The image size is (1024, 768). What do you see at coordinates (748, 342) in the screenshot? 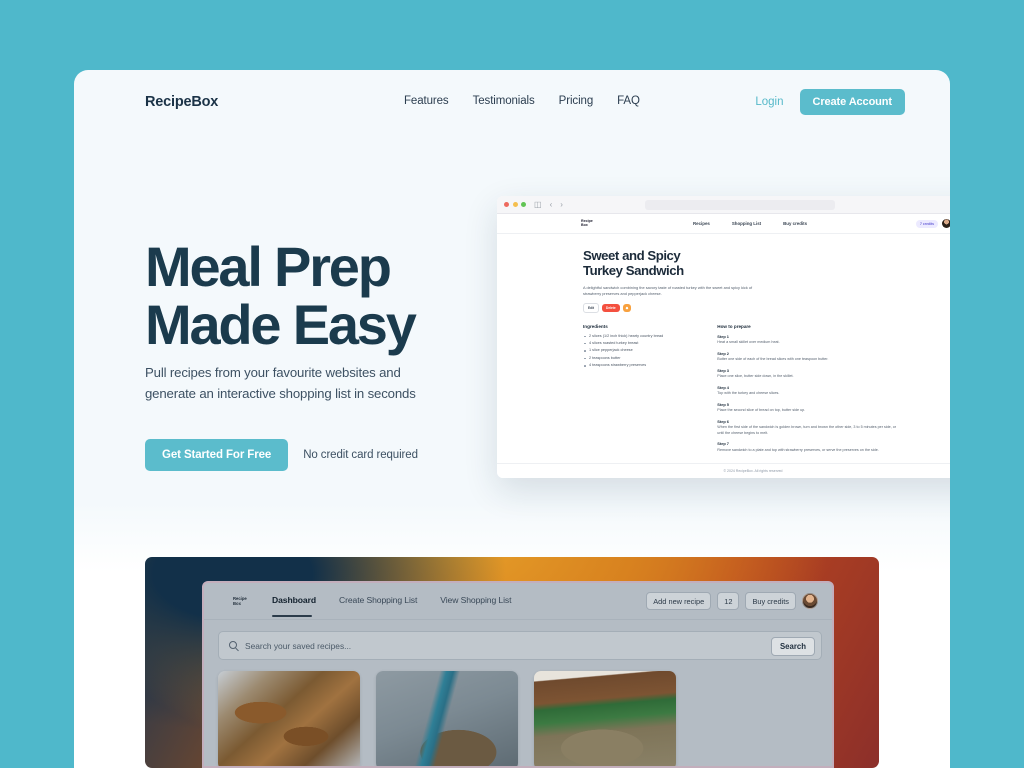
I see `step-text: Heat a small skillet over medium heat.` at bounding box center [748, 342].